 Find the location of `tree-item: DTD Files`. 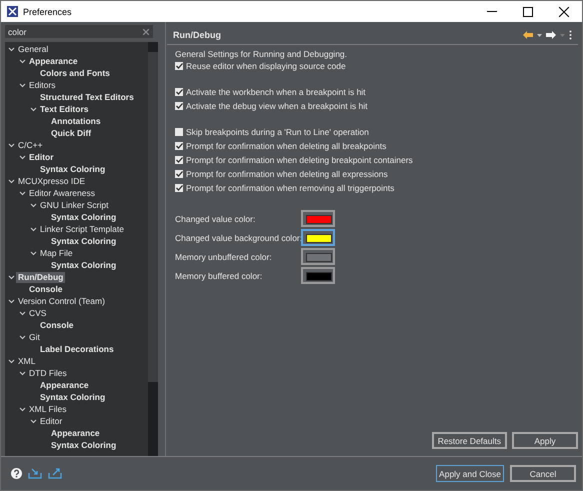

tree-item: DTD Files is located at coordinates (48, 373).